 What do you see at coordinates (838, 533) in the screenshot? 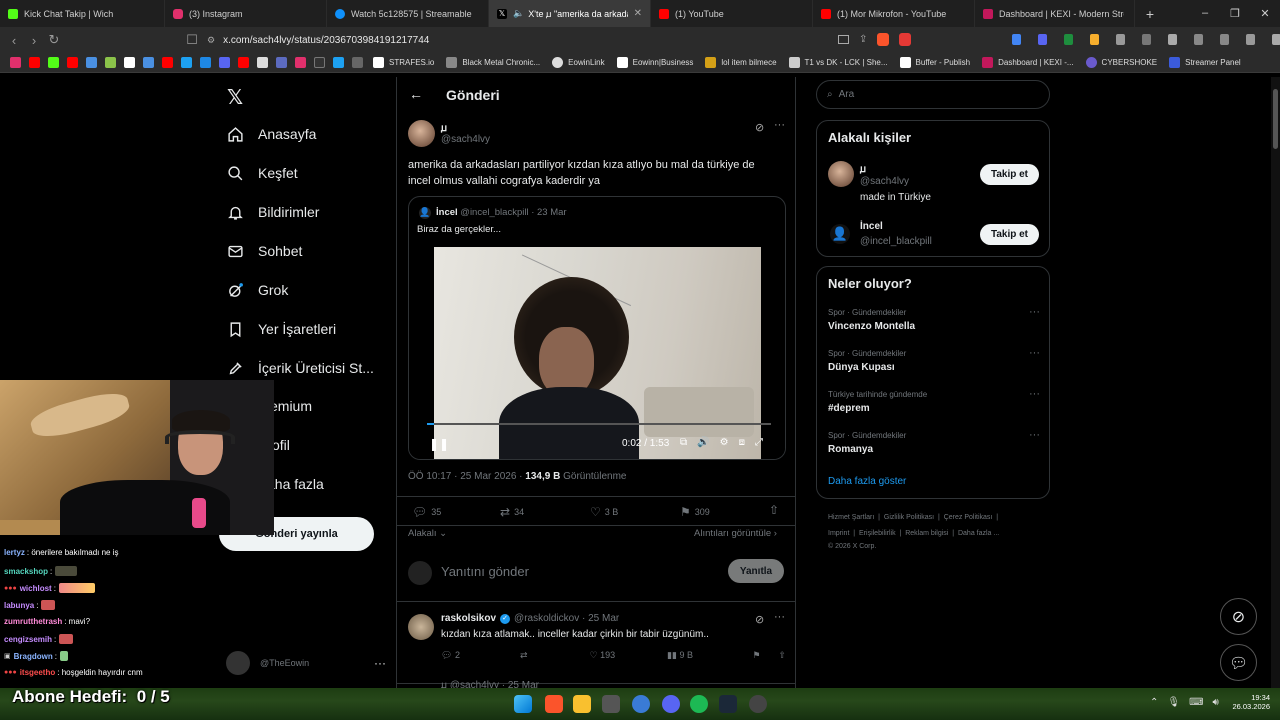
I see `footer-link: Imprint` at bounding box center [838, 533].